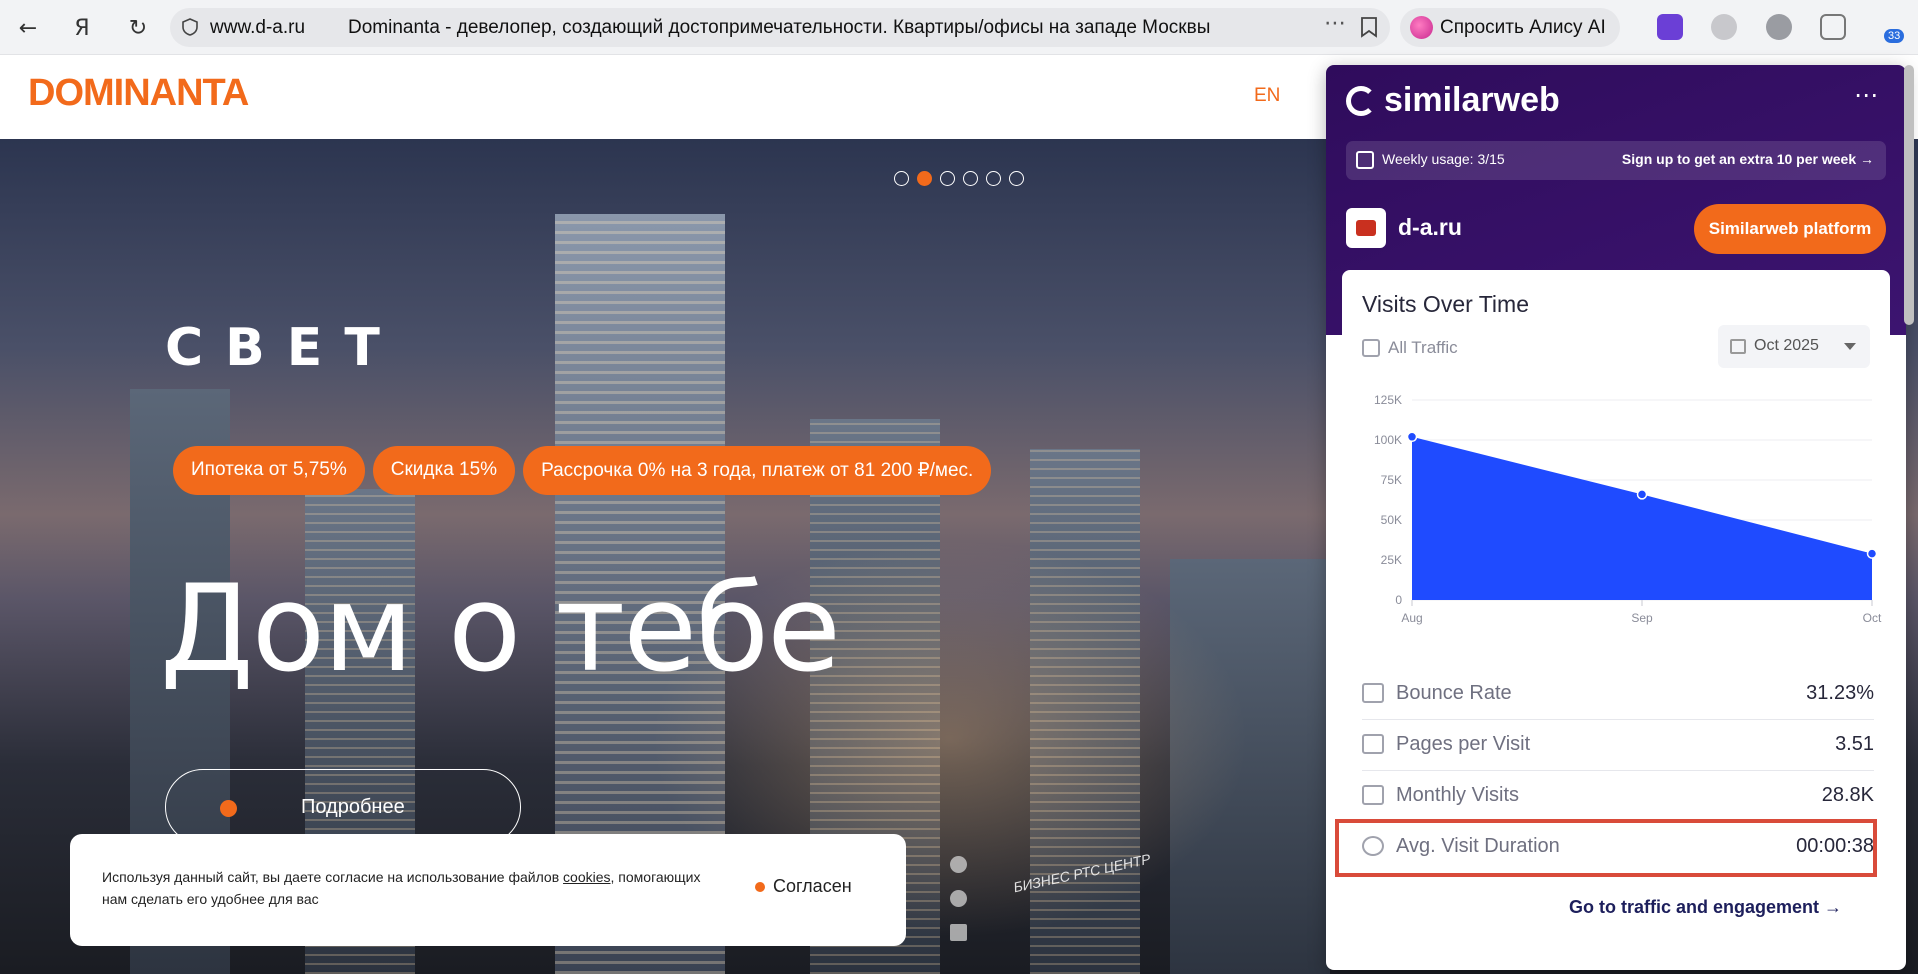 This screenshot has height=974, width=1918. I want to click on offer-pill: Ипотека от 5,75%, so click(269, 470).